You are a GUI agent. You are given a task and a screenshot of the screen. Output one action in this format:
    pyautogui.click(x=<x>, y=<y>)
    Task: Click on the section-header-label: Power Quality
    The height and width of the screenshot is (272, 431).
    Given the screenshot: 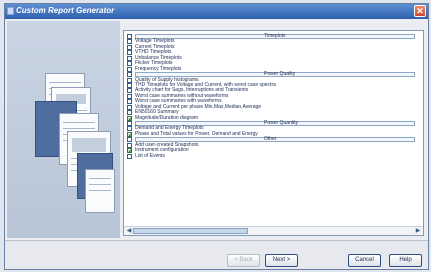 What is the action you would take?
    pyautogui.click(x=280, y=74)
    